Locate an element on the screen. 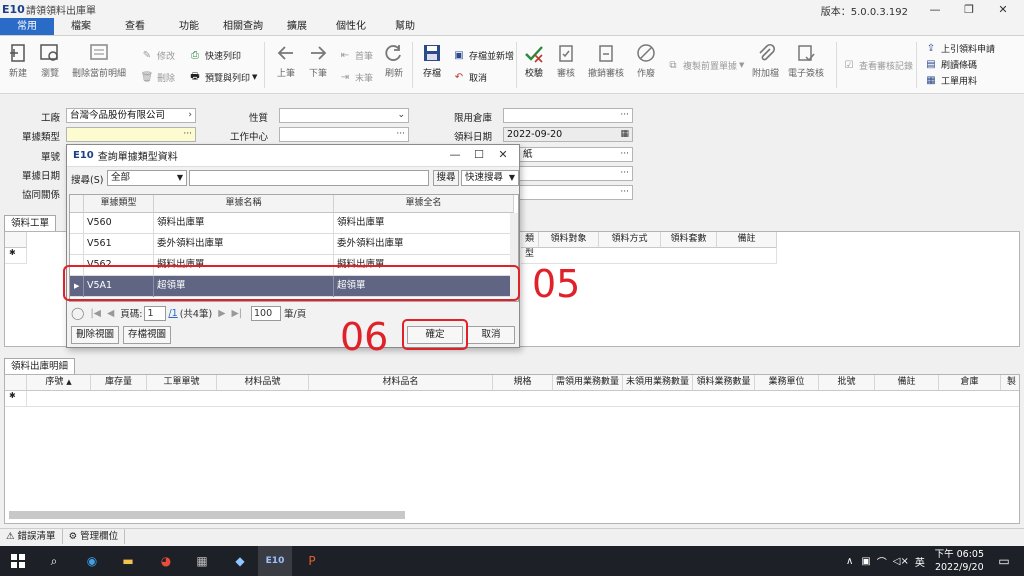 This screenshot has height=576, width=1024. field-r3-picker-button: ··· is located at coordinates (621, 154).